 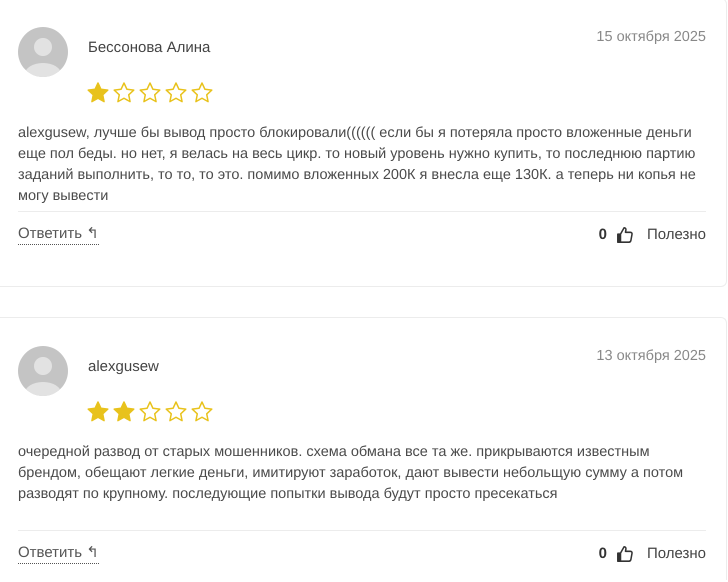 What do you see at coordinates (351, 473) in the screenshot?
I see `review-text: очередной развод от старых мошенников. схема обмана все та же. прикрываются известным брендом, обещают легкие деньги, имитируют заработок, дают вывести небольщую сумму а потом разводят по крупному. последующие попытки вывода будут просто пресекаться` at bounding box center [351, 473].